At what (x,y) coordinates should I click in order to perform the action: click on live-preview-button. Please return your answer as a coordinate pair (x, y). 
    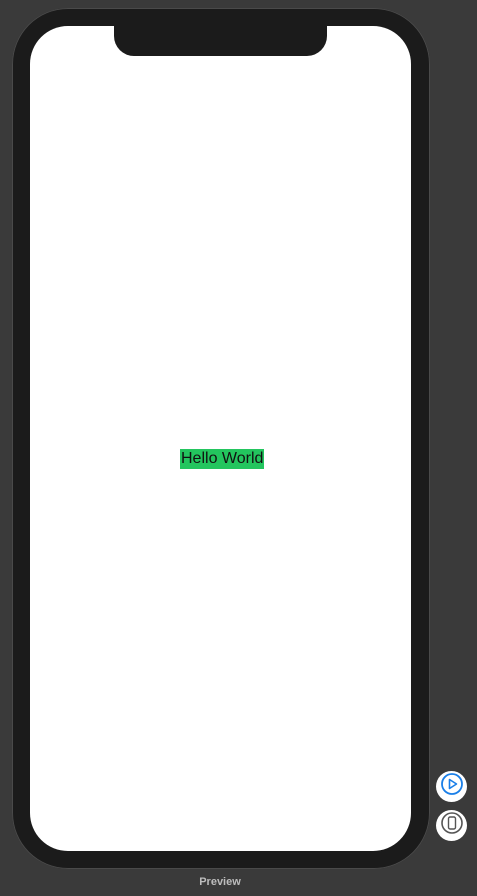
    Looking at the image, I should click on (451, 786).